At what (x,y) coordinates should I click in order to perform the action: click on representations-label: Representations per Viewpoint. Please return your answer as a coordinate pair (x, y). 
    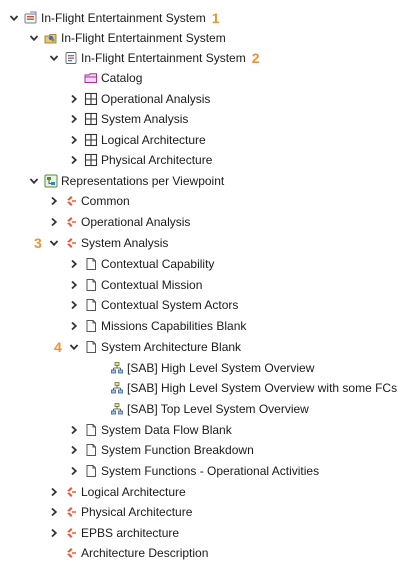
    Looking at the image, I should click on (143, 181).